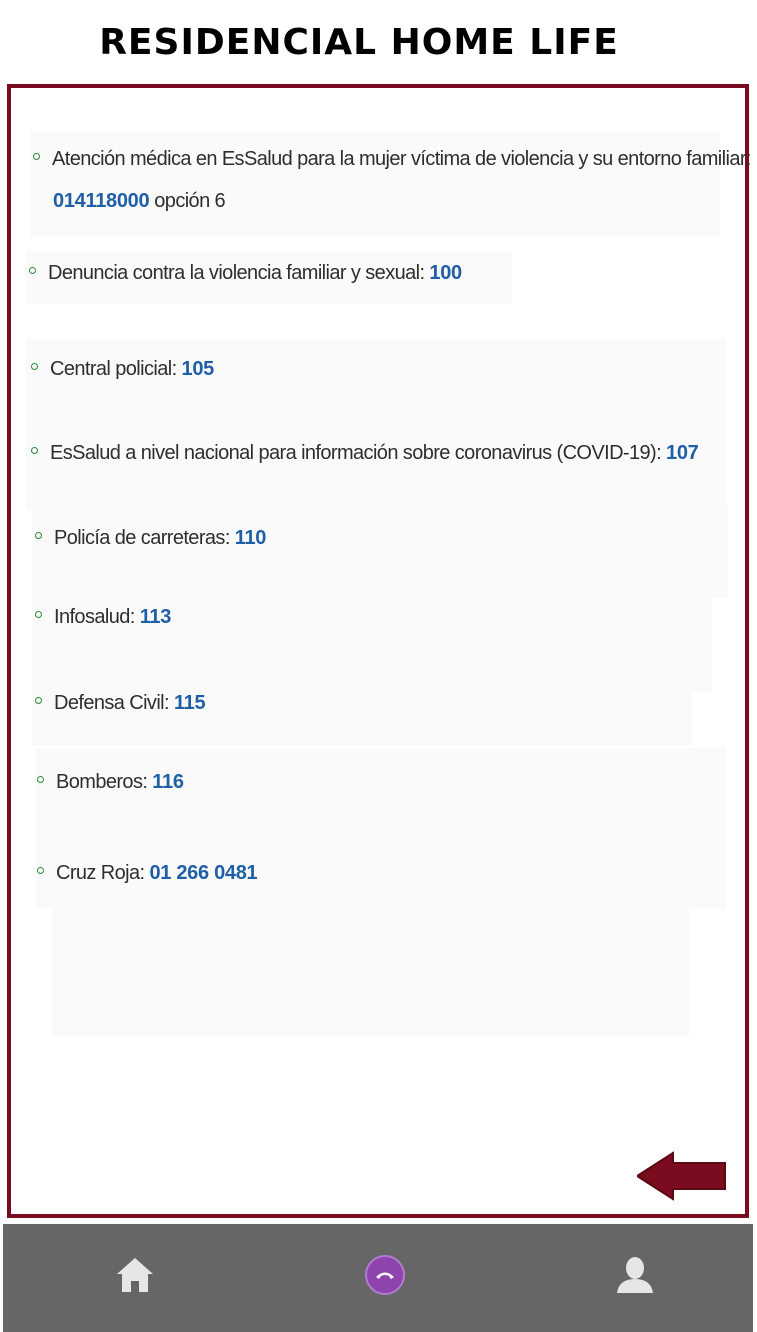 The width and height of the screenshot is (757, 1332). Describe the element at coordinates (682, 1176) in the screenshot. I see `arrow-left-icon` at that location.